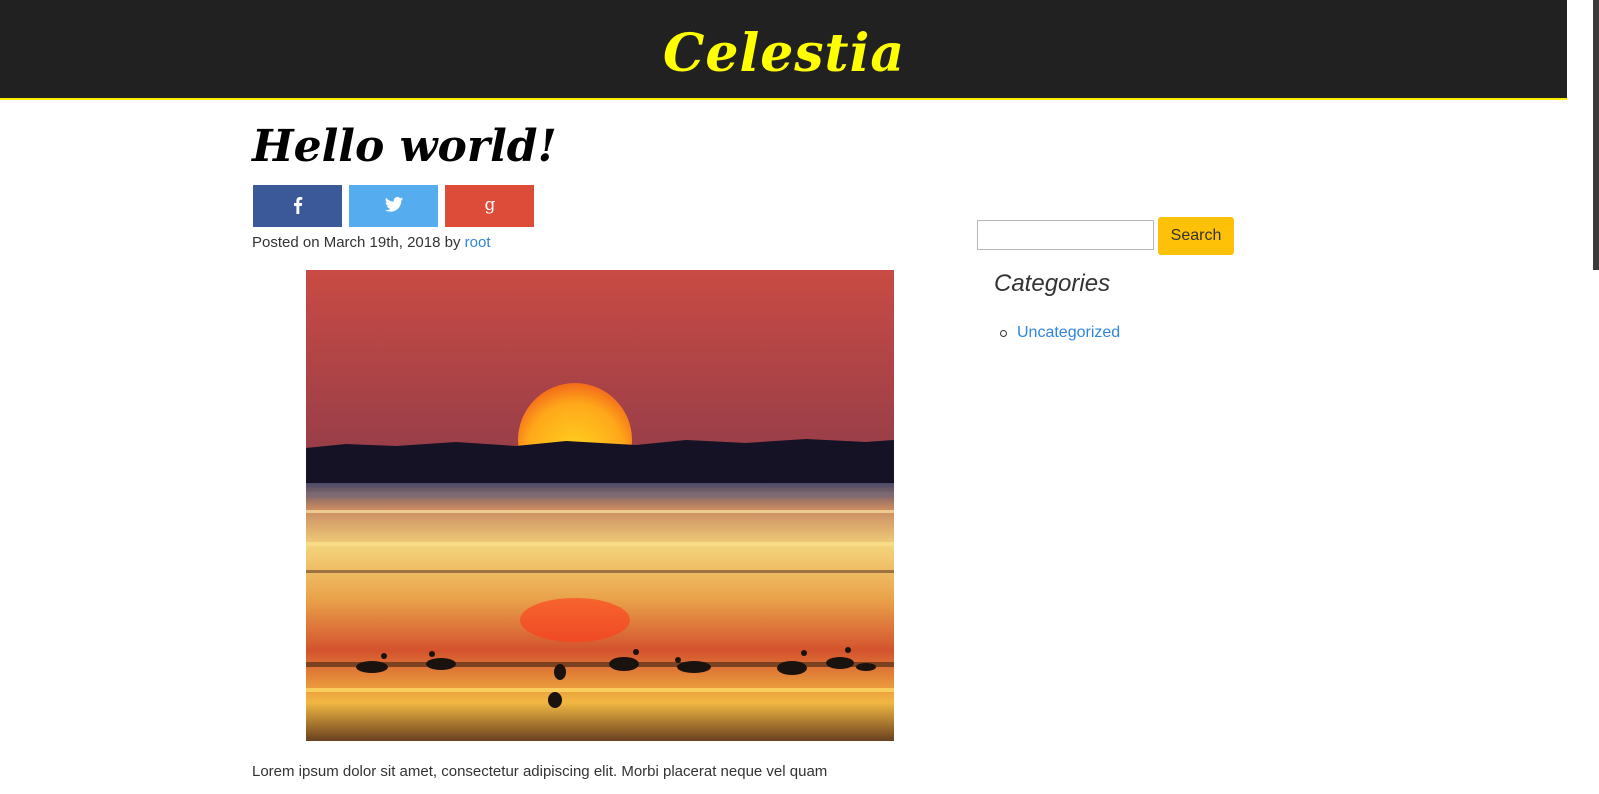 The image size is (1599, 794). I want to click on google-plus-share-button: g, so click(489, 206).